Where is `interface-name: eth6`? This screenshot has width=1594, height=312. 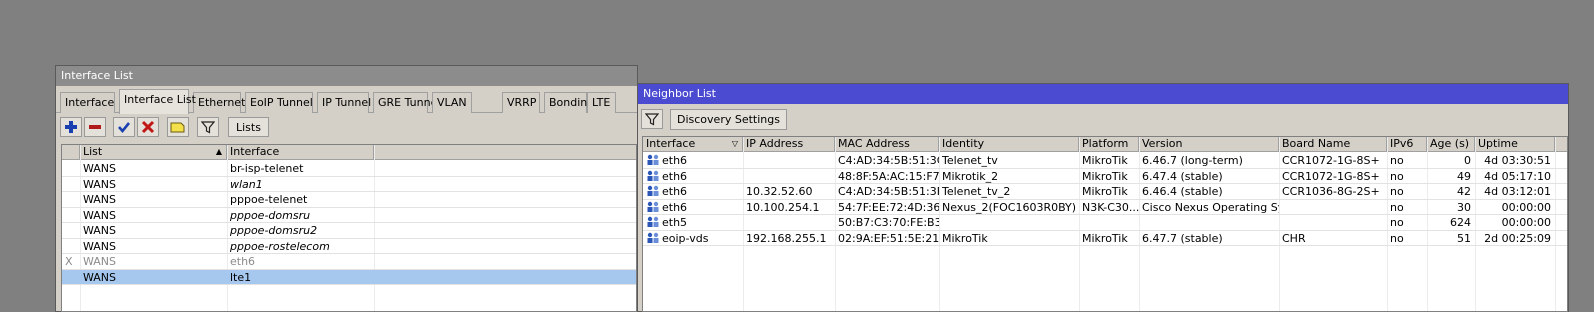
interface-name: eth6 is located at coordinates (675, 160).